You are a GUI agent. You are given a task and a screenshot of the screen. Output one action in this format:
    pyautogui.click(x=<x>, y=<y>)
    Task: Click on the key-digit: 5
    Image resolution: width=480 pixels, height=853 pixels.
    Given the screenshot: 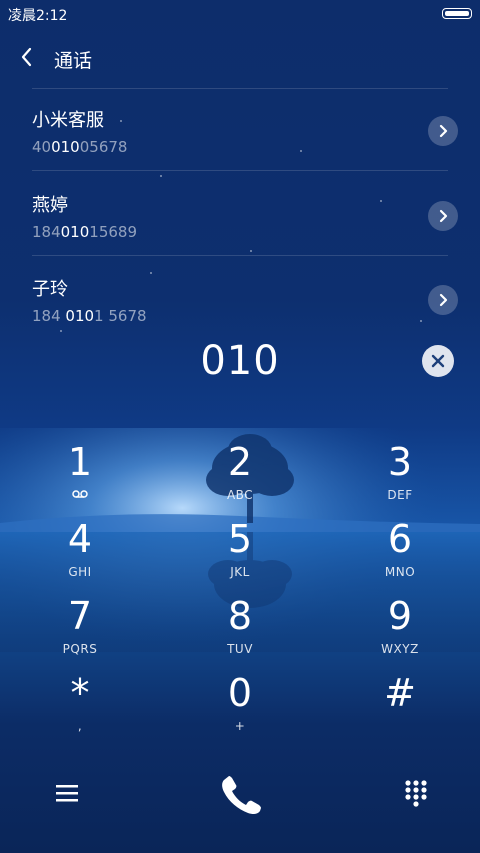 What is the action you would take?
    pyautogui.click(x=240, y=539)
    